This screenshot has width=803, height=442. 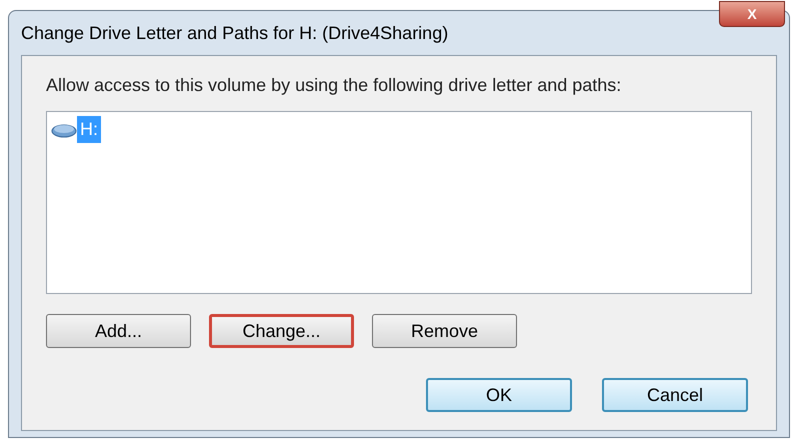 What do you see at coordinates (334, 85) in the screenshot?
I see `instruction-text: Allow access to this volume by using the following drive letter and paths:` at bounding box center [334, 85].